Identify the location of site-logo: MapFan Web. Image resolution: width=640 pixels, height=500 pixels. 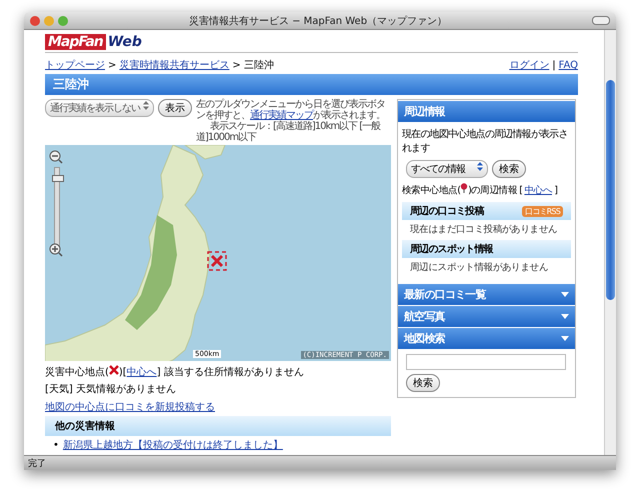
(311, 43).